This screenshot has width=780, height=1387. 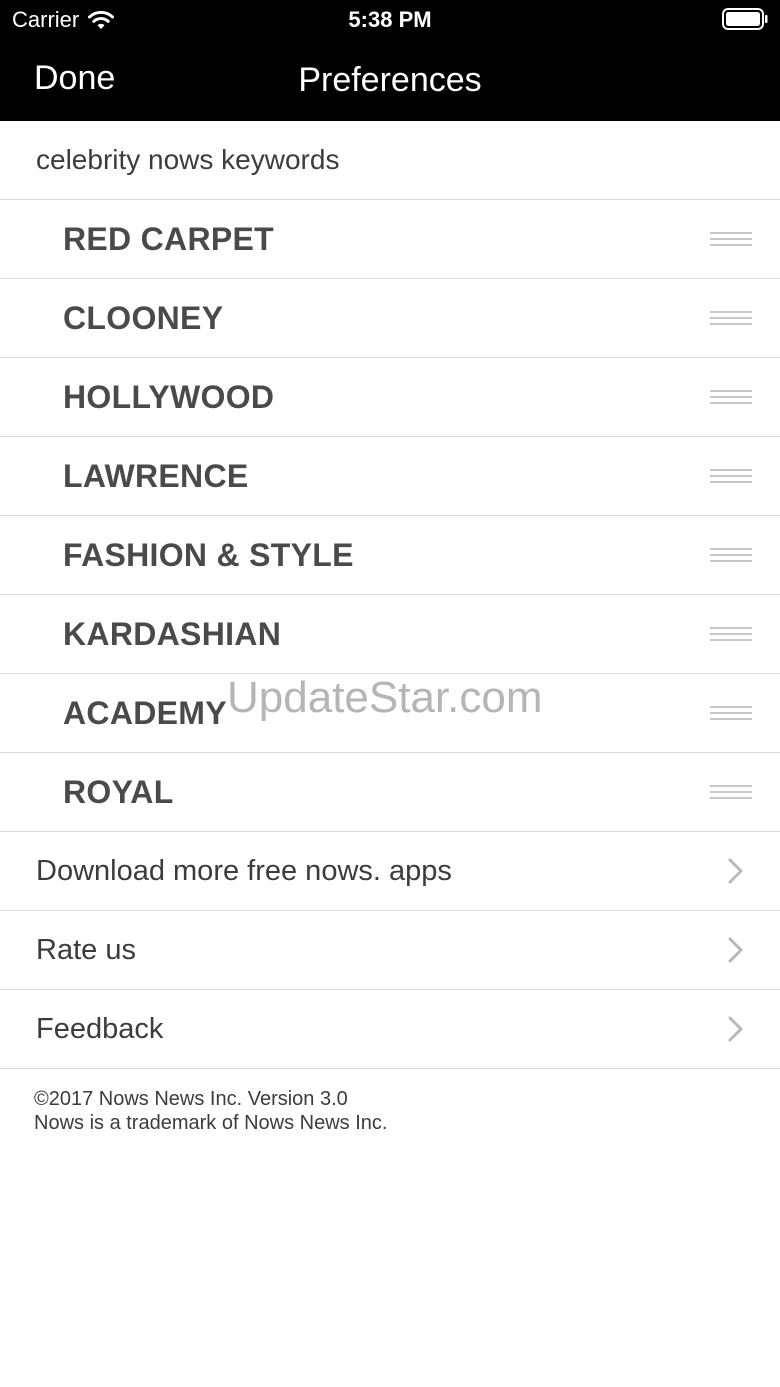 I want to click on copyright-text: ©2017 Nows News Inc. Version 3.0, so click(x=191, y=1099).